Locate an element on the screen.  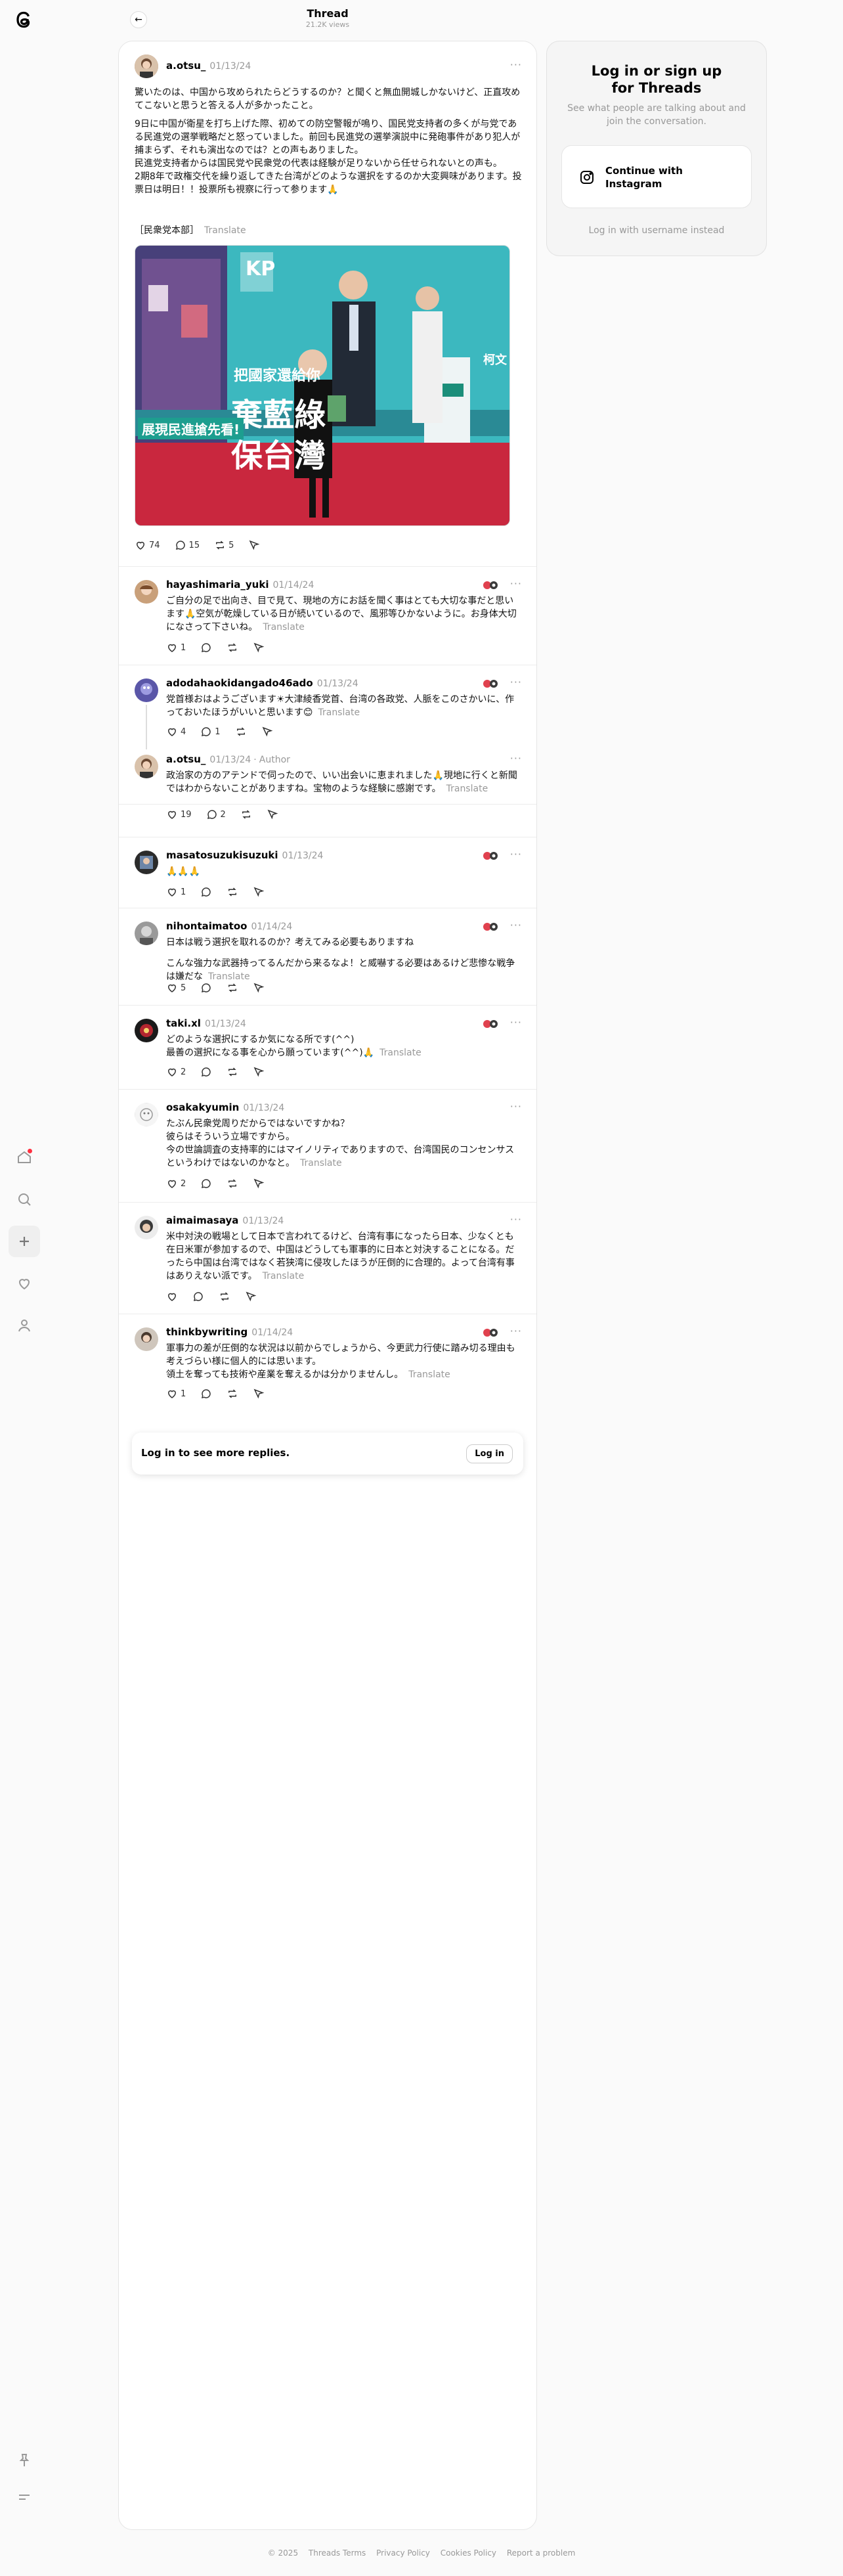
footer-link-report: Report a problem is located at coordinates (541, 2553).